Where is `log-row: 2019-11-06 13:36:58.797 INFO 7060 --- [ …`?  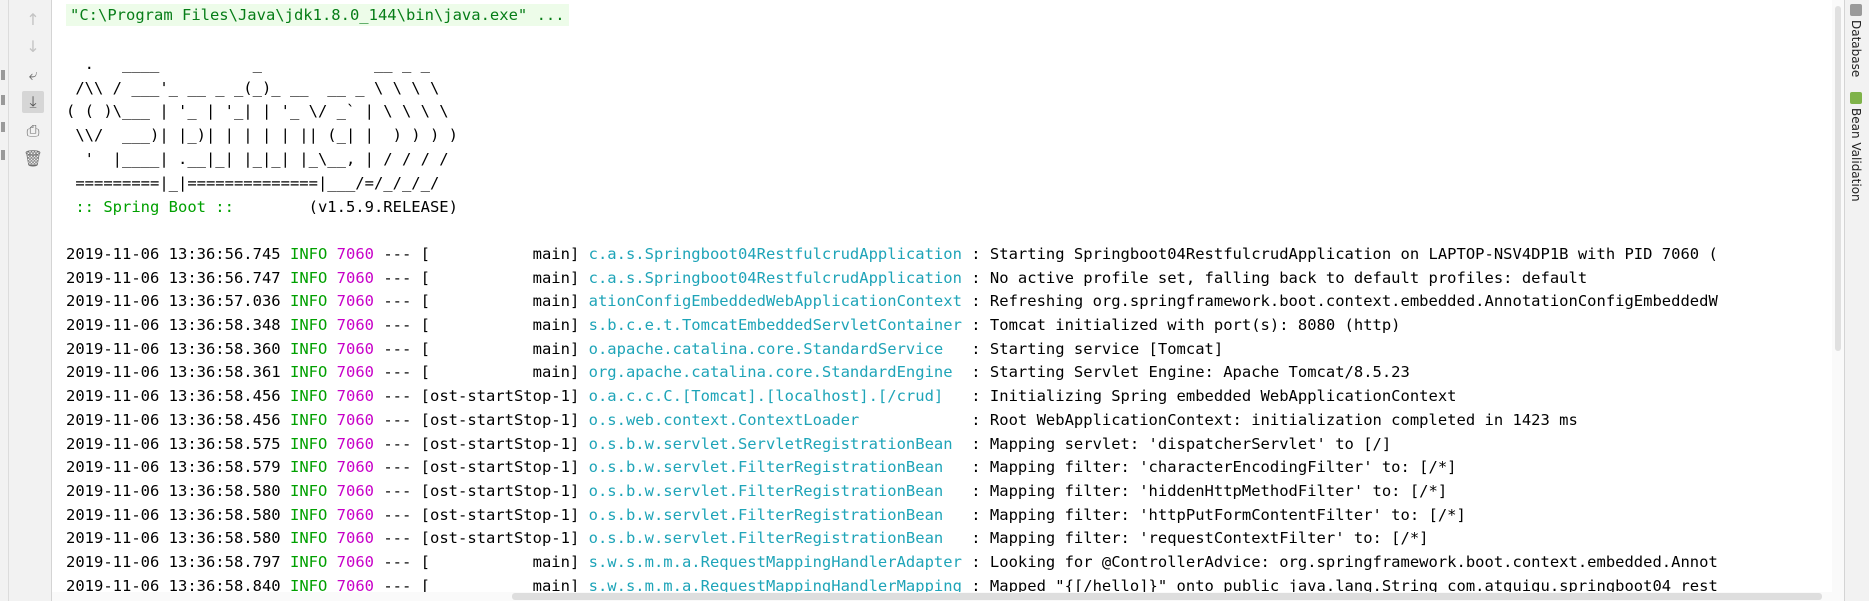 log-row: 2019-11-06 13:36:58.797 INFO 7060 --- [ … is located at coordinates (892, 563).